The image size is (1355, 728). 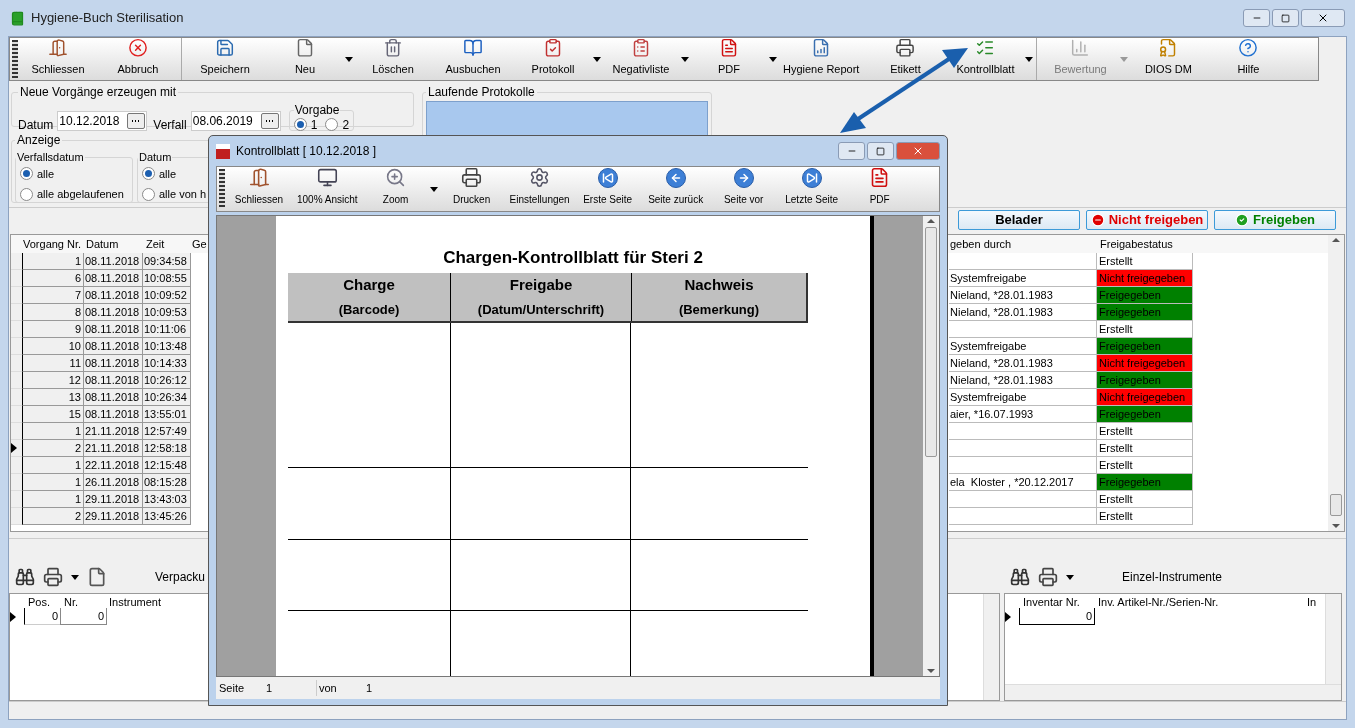 I want to click on table-cell: 10:08:55, so click(x=167, y=278).